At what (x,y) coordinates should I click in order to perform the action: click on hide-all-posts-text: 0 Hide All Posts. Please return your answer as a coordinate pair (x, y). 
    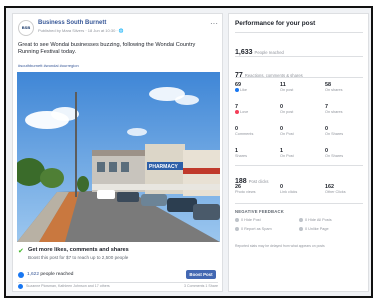
    Looking at the image, I should click on (318, 220).